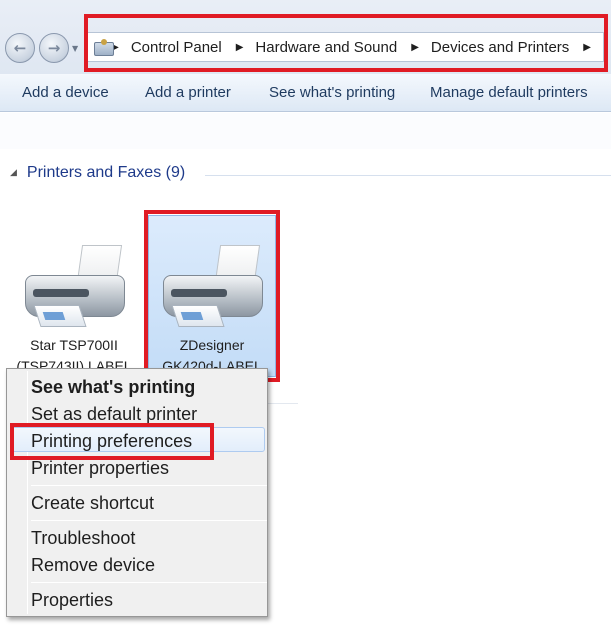 Image resolution: width=611 pixels, height=630 pixels. What do you see at coordinates (74, 290) in the screenshot?
I see `printer-icon` at bounding box center [74, 290].